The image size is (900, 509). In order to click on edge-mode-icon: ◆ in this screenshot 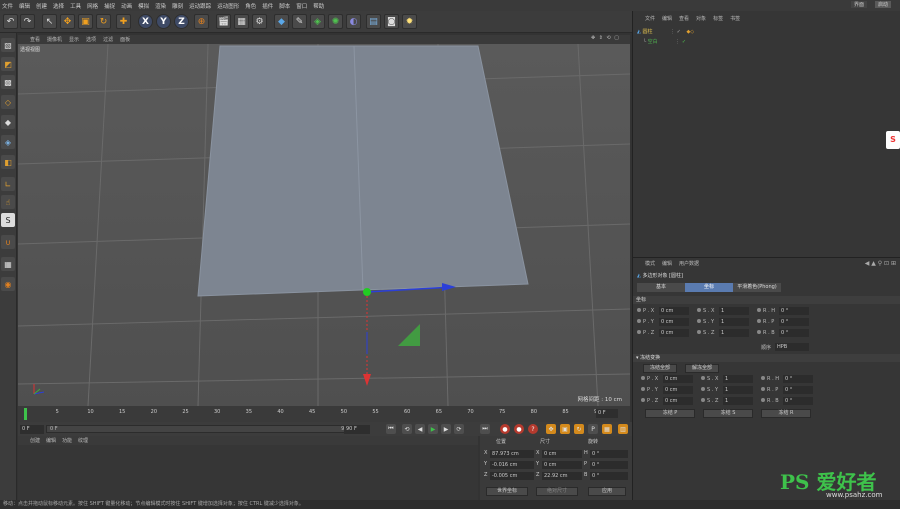, I will do `click(8, 122)`.